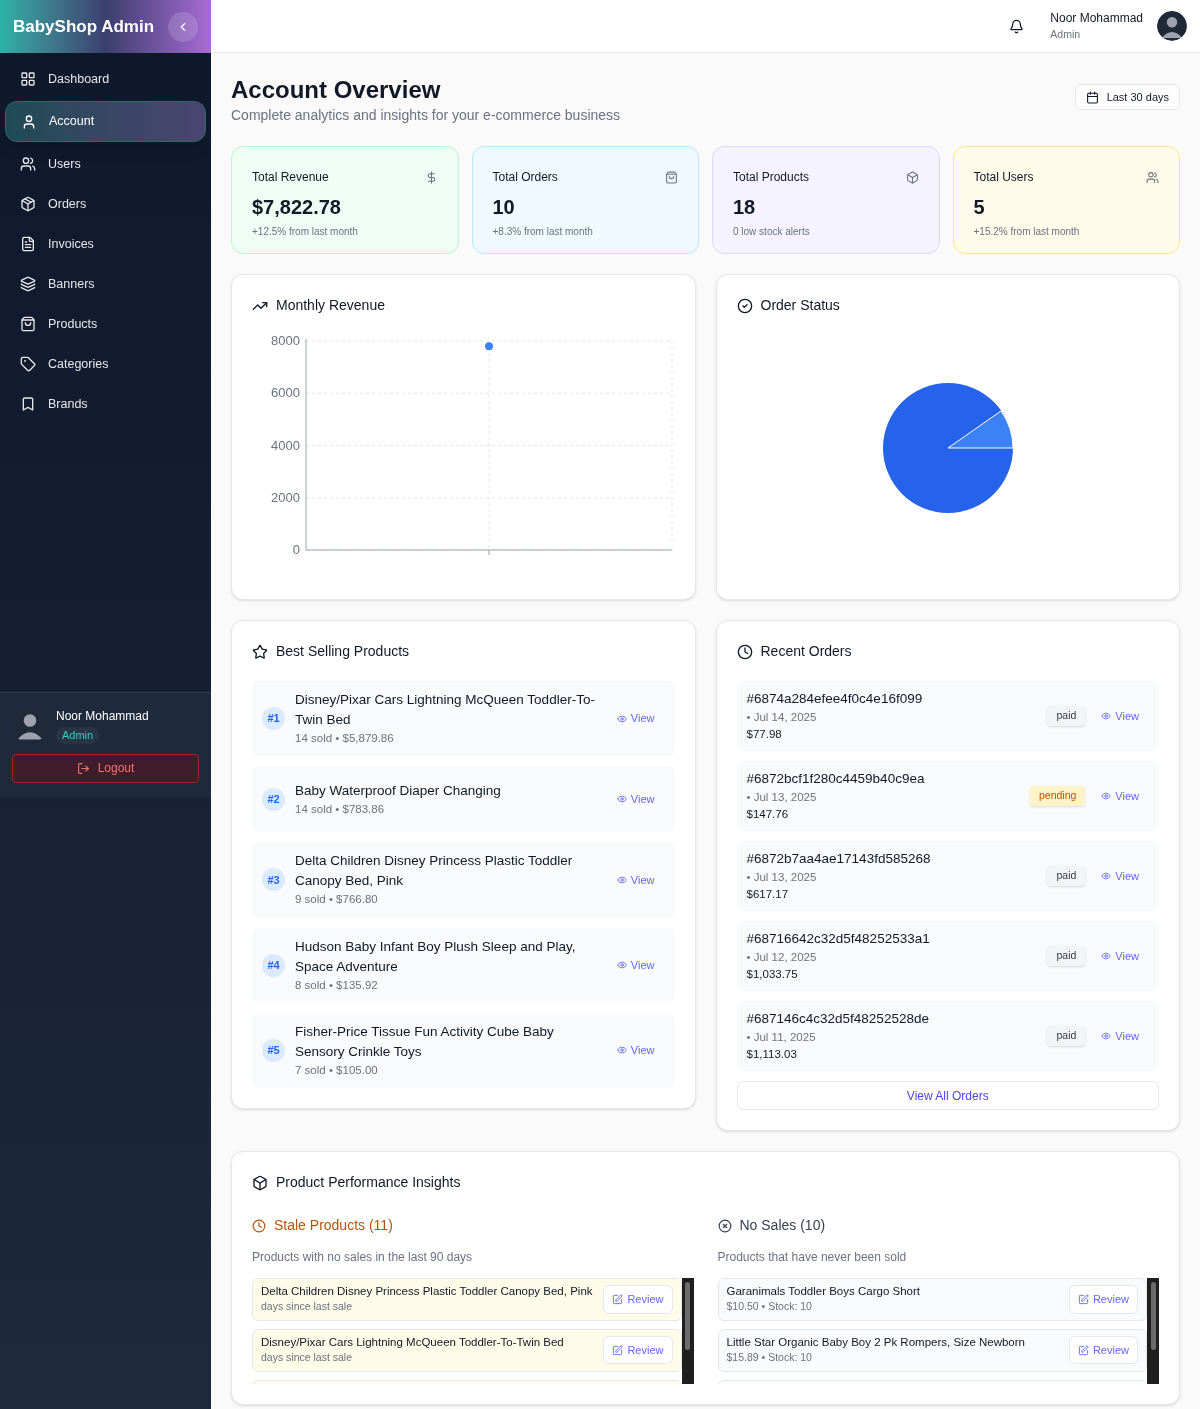 The image size is (1200, 1409). Describe the element at coordinates (781, 1037) in the screenshot. I see `order-date: • Jul 11, 2025` at that location.